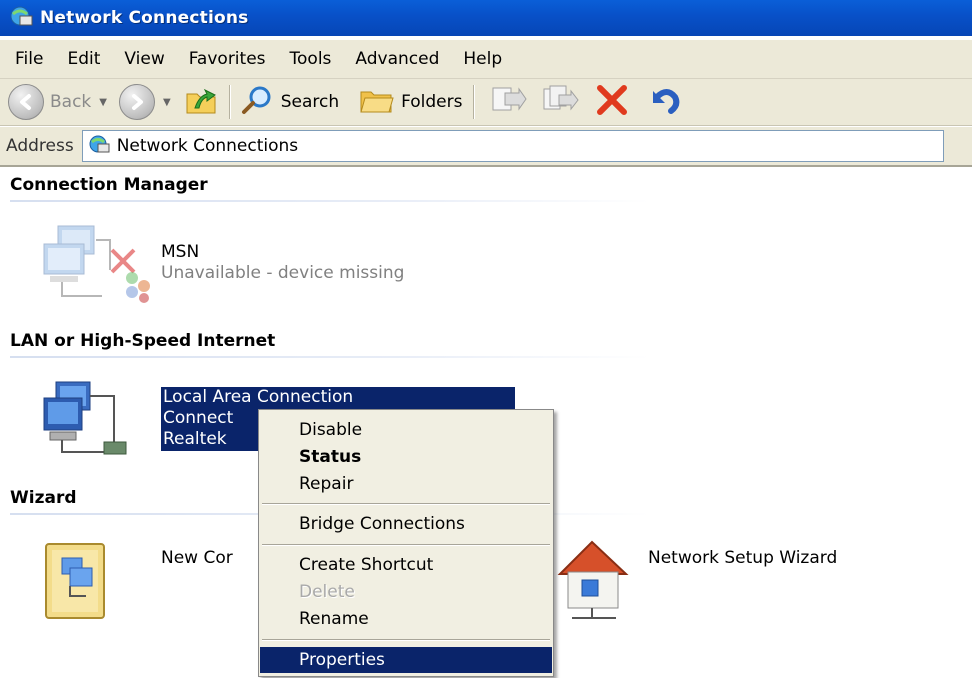 This screenshot has width=972, height=678. Describe the element at coordinates (327, 592) in the screenshot. I see `menu-item-delete: Delete` at that location.